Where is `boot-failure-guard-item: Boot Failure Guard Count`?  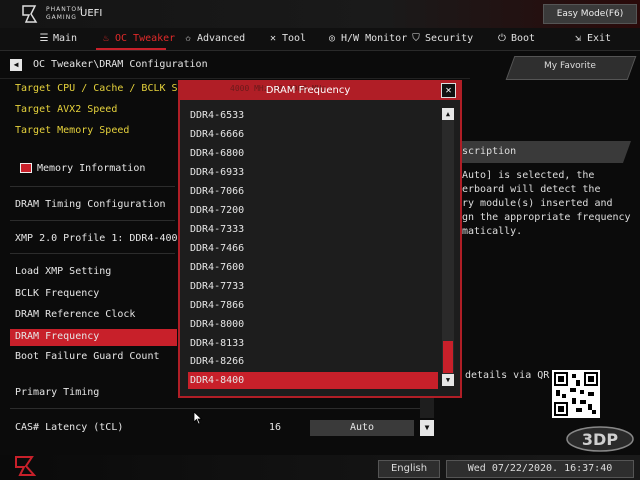
boot-failure-guard-item: Boot Failure Guard Count is located at coordinates (87, 356).